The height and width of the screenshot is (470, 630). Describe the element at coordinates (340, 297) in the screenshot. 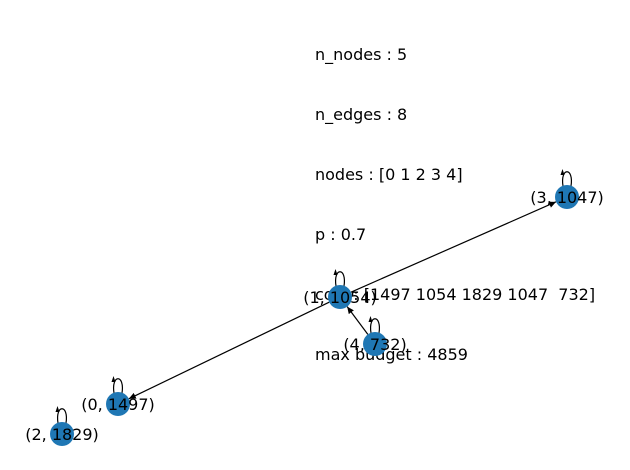

I see `node-1-label: (1, 1054)` at that location.